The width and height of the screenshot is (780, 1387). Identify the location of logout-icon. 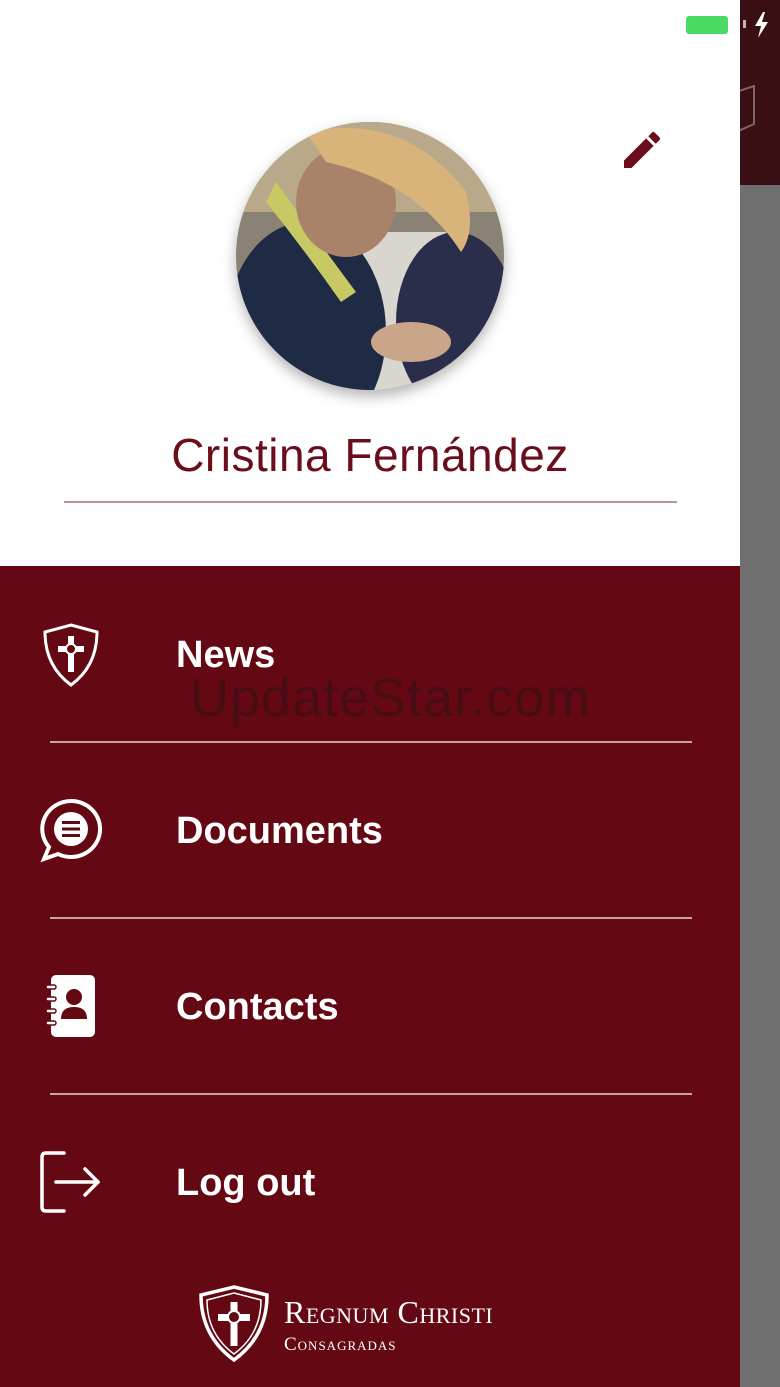
(71, 1182).